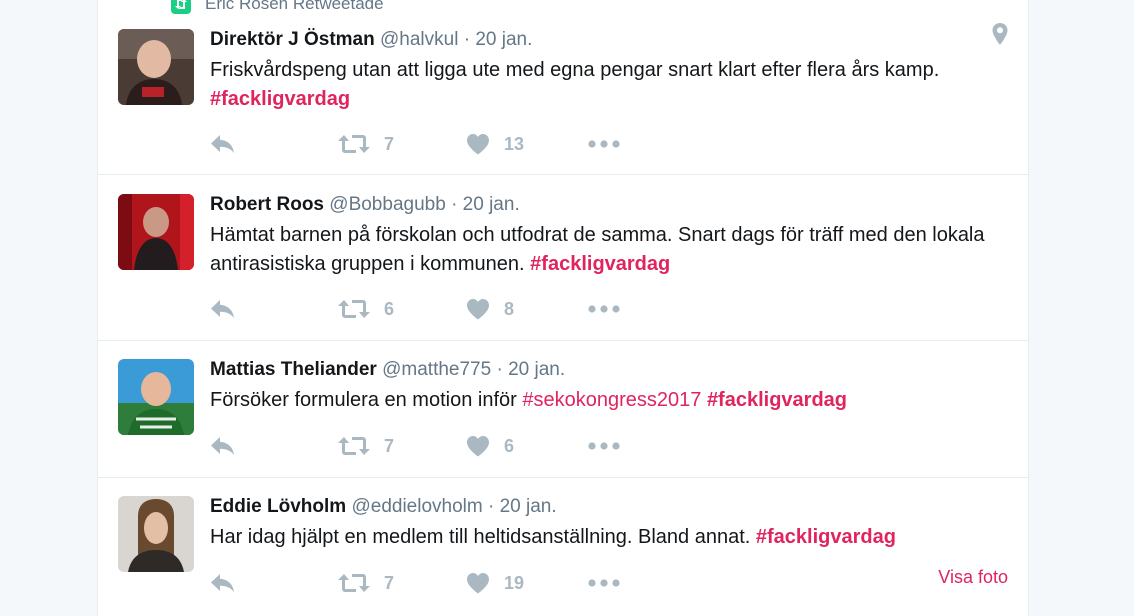 The image size is (1134, 616). I want to click on like-count: 19, so click(514, 582).